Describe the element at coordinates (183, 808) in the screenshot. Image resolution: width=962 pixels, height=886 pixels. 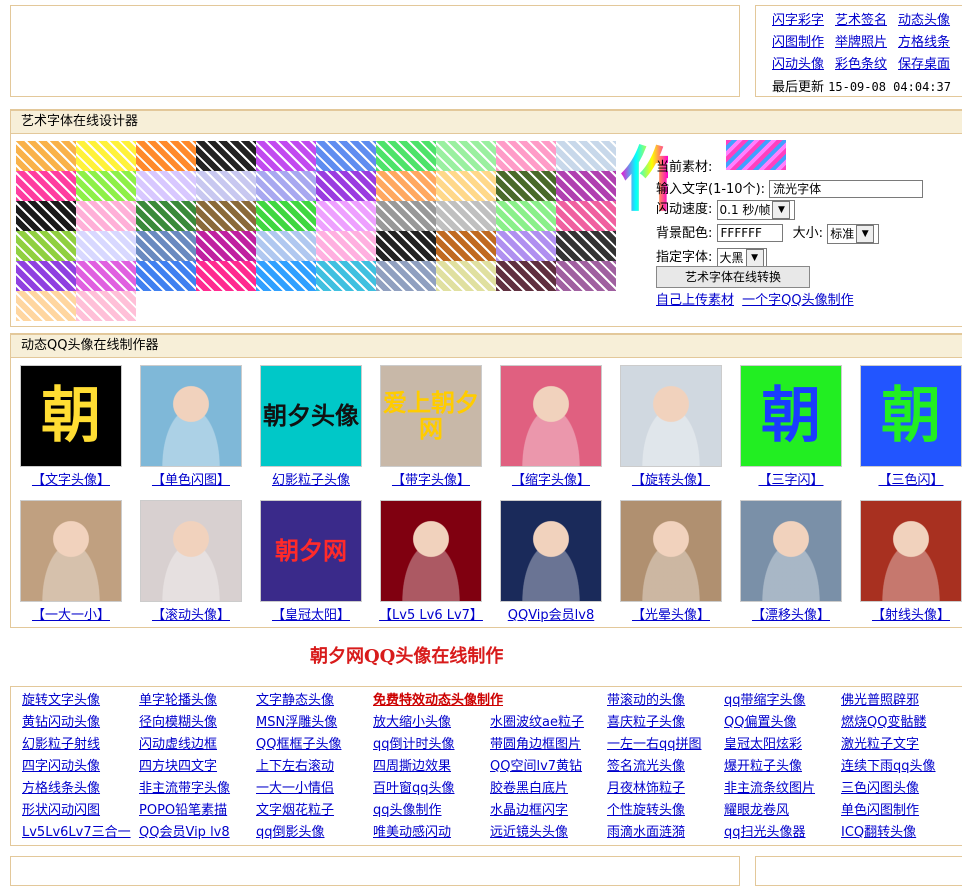
I see `link-grid-item: POPO铅笔素描` at that location.